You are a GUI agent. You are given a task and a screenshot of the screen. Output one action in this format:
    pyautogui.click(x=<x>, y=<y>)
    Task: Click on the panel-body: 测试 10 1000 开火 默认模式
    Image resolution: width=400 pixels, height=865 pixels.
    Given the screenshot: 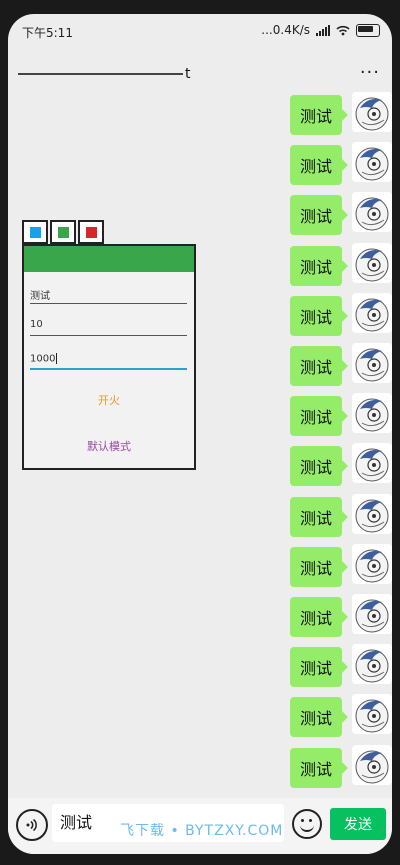 What is the action you would take?
    pyautogui.click(x=109, y=357)
    